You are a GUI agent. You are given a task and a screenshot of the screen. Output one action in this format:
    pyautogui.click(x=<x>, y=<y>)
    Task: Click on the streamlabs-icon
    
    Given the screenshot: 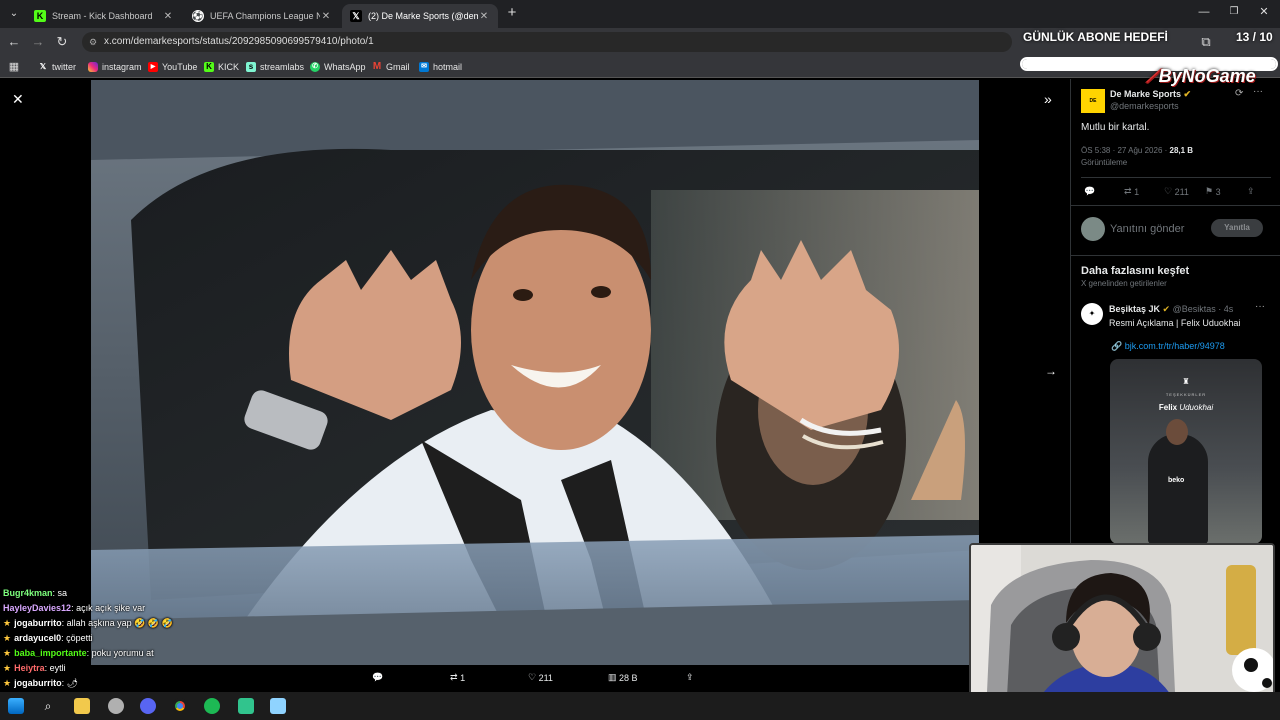 What is the action you would take?
    pyautogui.click(x=246, y=706)
    